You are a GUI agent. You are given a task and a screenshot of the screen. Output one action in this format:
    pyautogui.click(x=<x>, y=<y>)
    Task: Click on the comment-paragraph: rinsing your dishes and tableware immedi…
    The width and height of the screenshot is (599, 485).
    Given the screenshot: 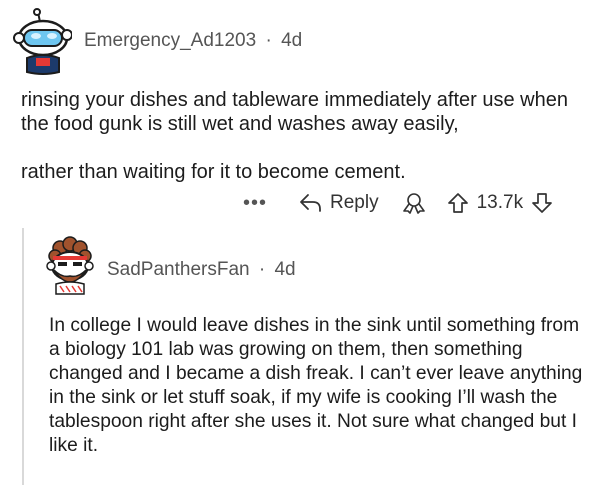 What is the action you would take?
    pyautogui.click(x=294, y=112)
    